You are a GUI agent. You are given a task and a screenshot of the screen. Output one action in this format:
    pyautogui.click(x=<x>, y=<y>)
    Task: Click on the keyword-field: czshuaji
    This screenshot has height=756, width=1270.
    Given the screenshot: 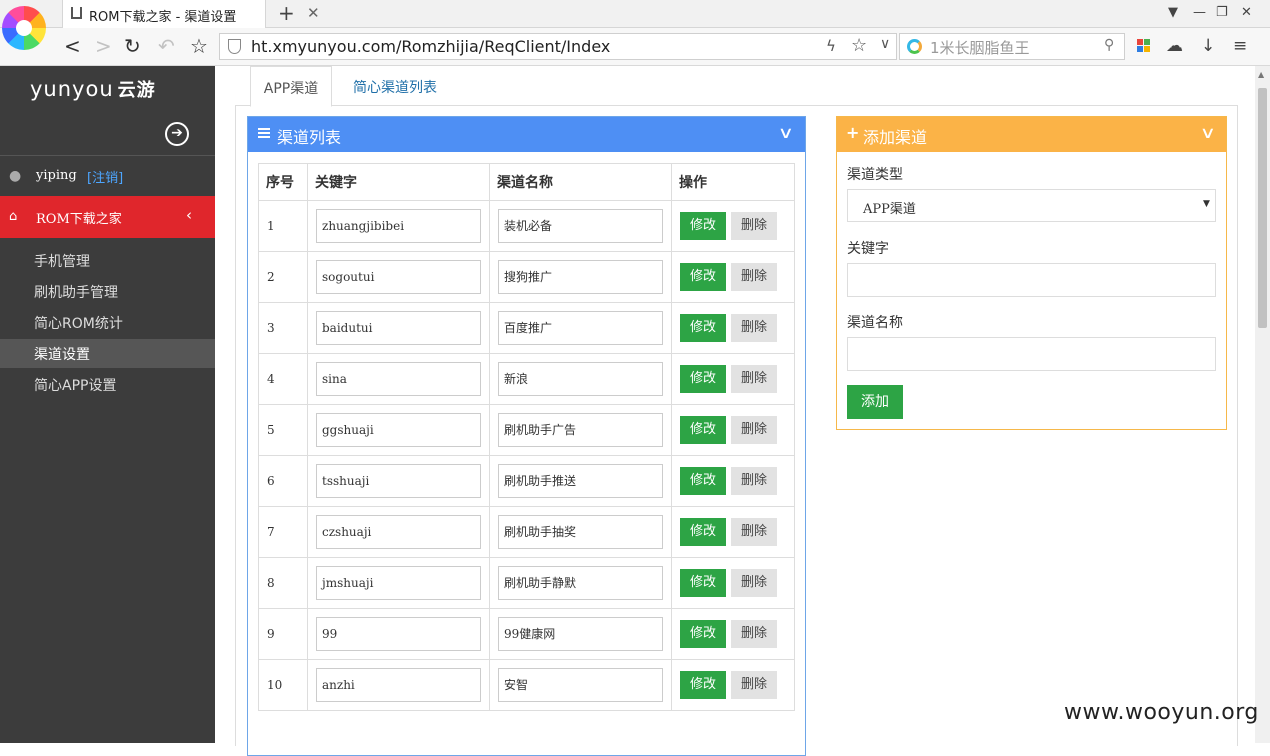 What is the action you would take?
    pyautogui.click(x=398, y=532)
    